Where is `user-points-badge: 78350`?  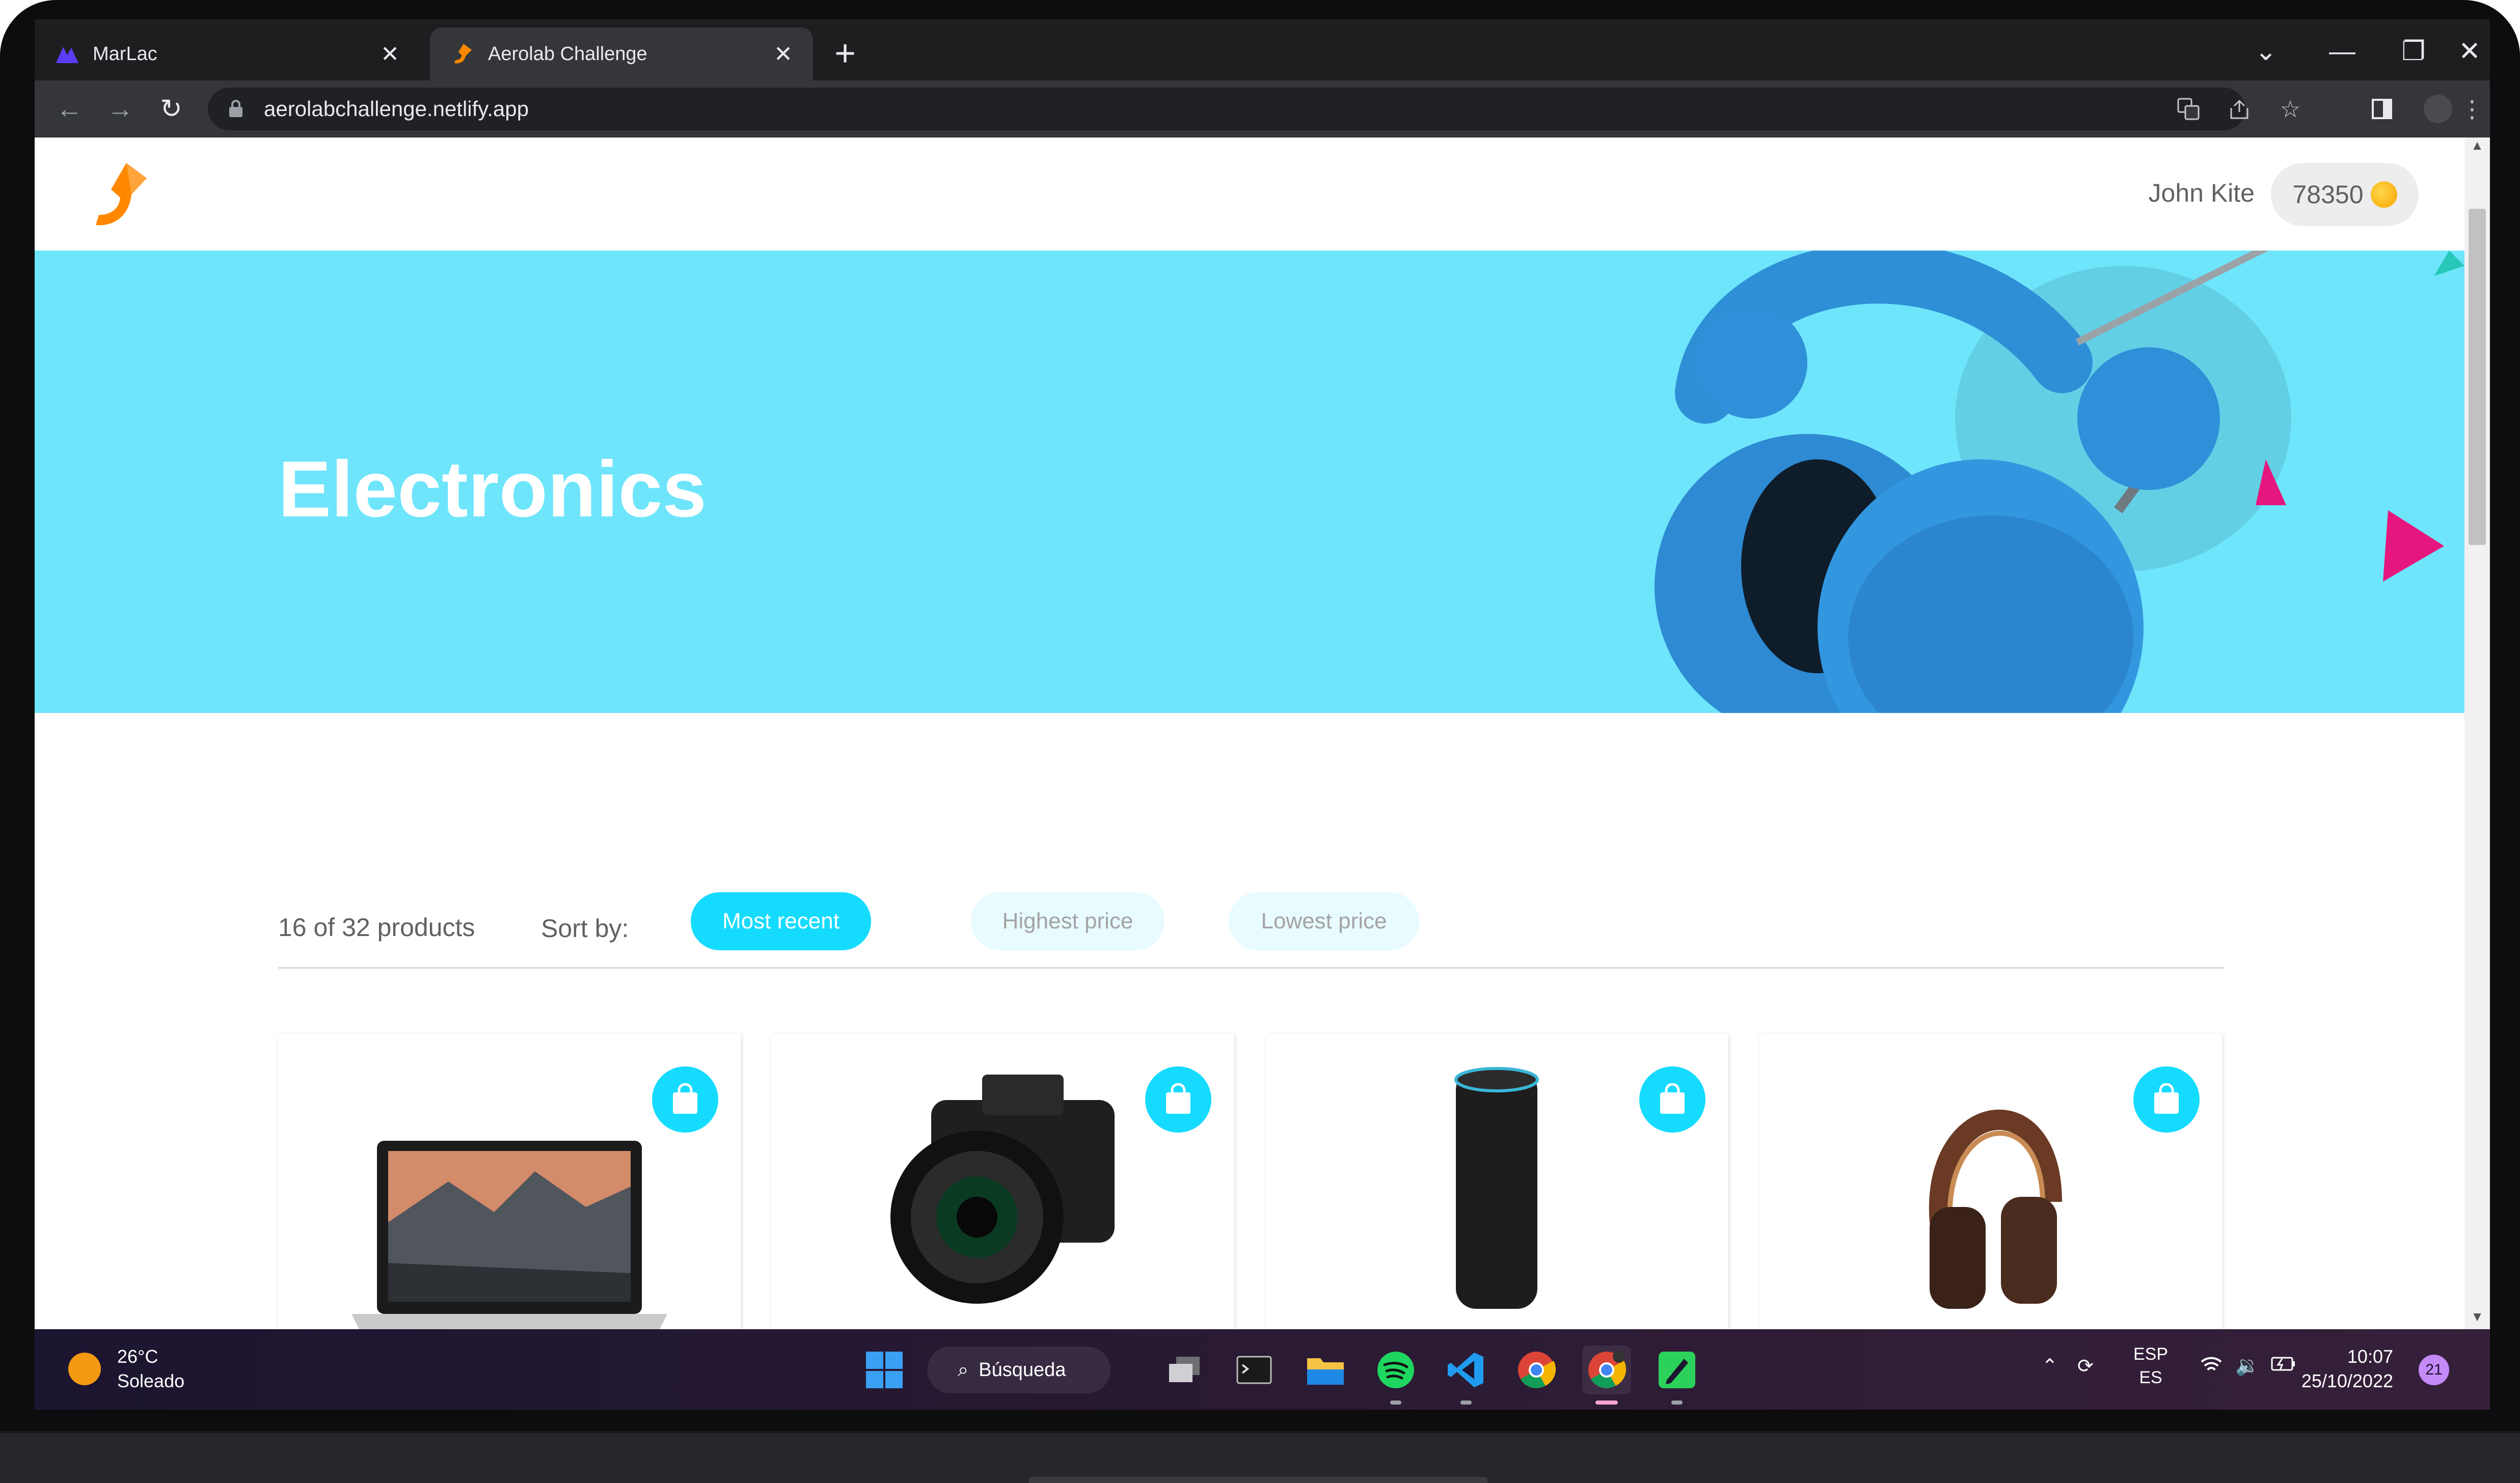 user-points-badge: 78350 is located at coordinates (2345, 194).